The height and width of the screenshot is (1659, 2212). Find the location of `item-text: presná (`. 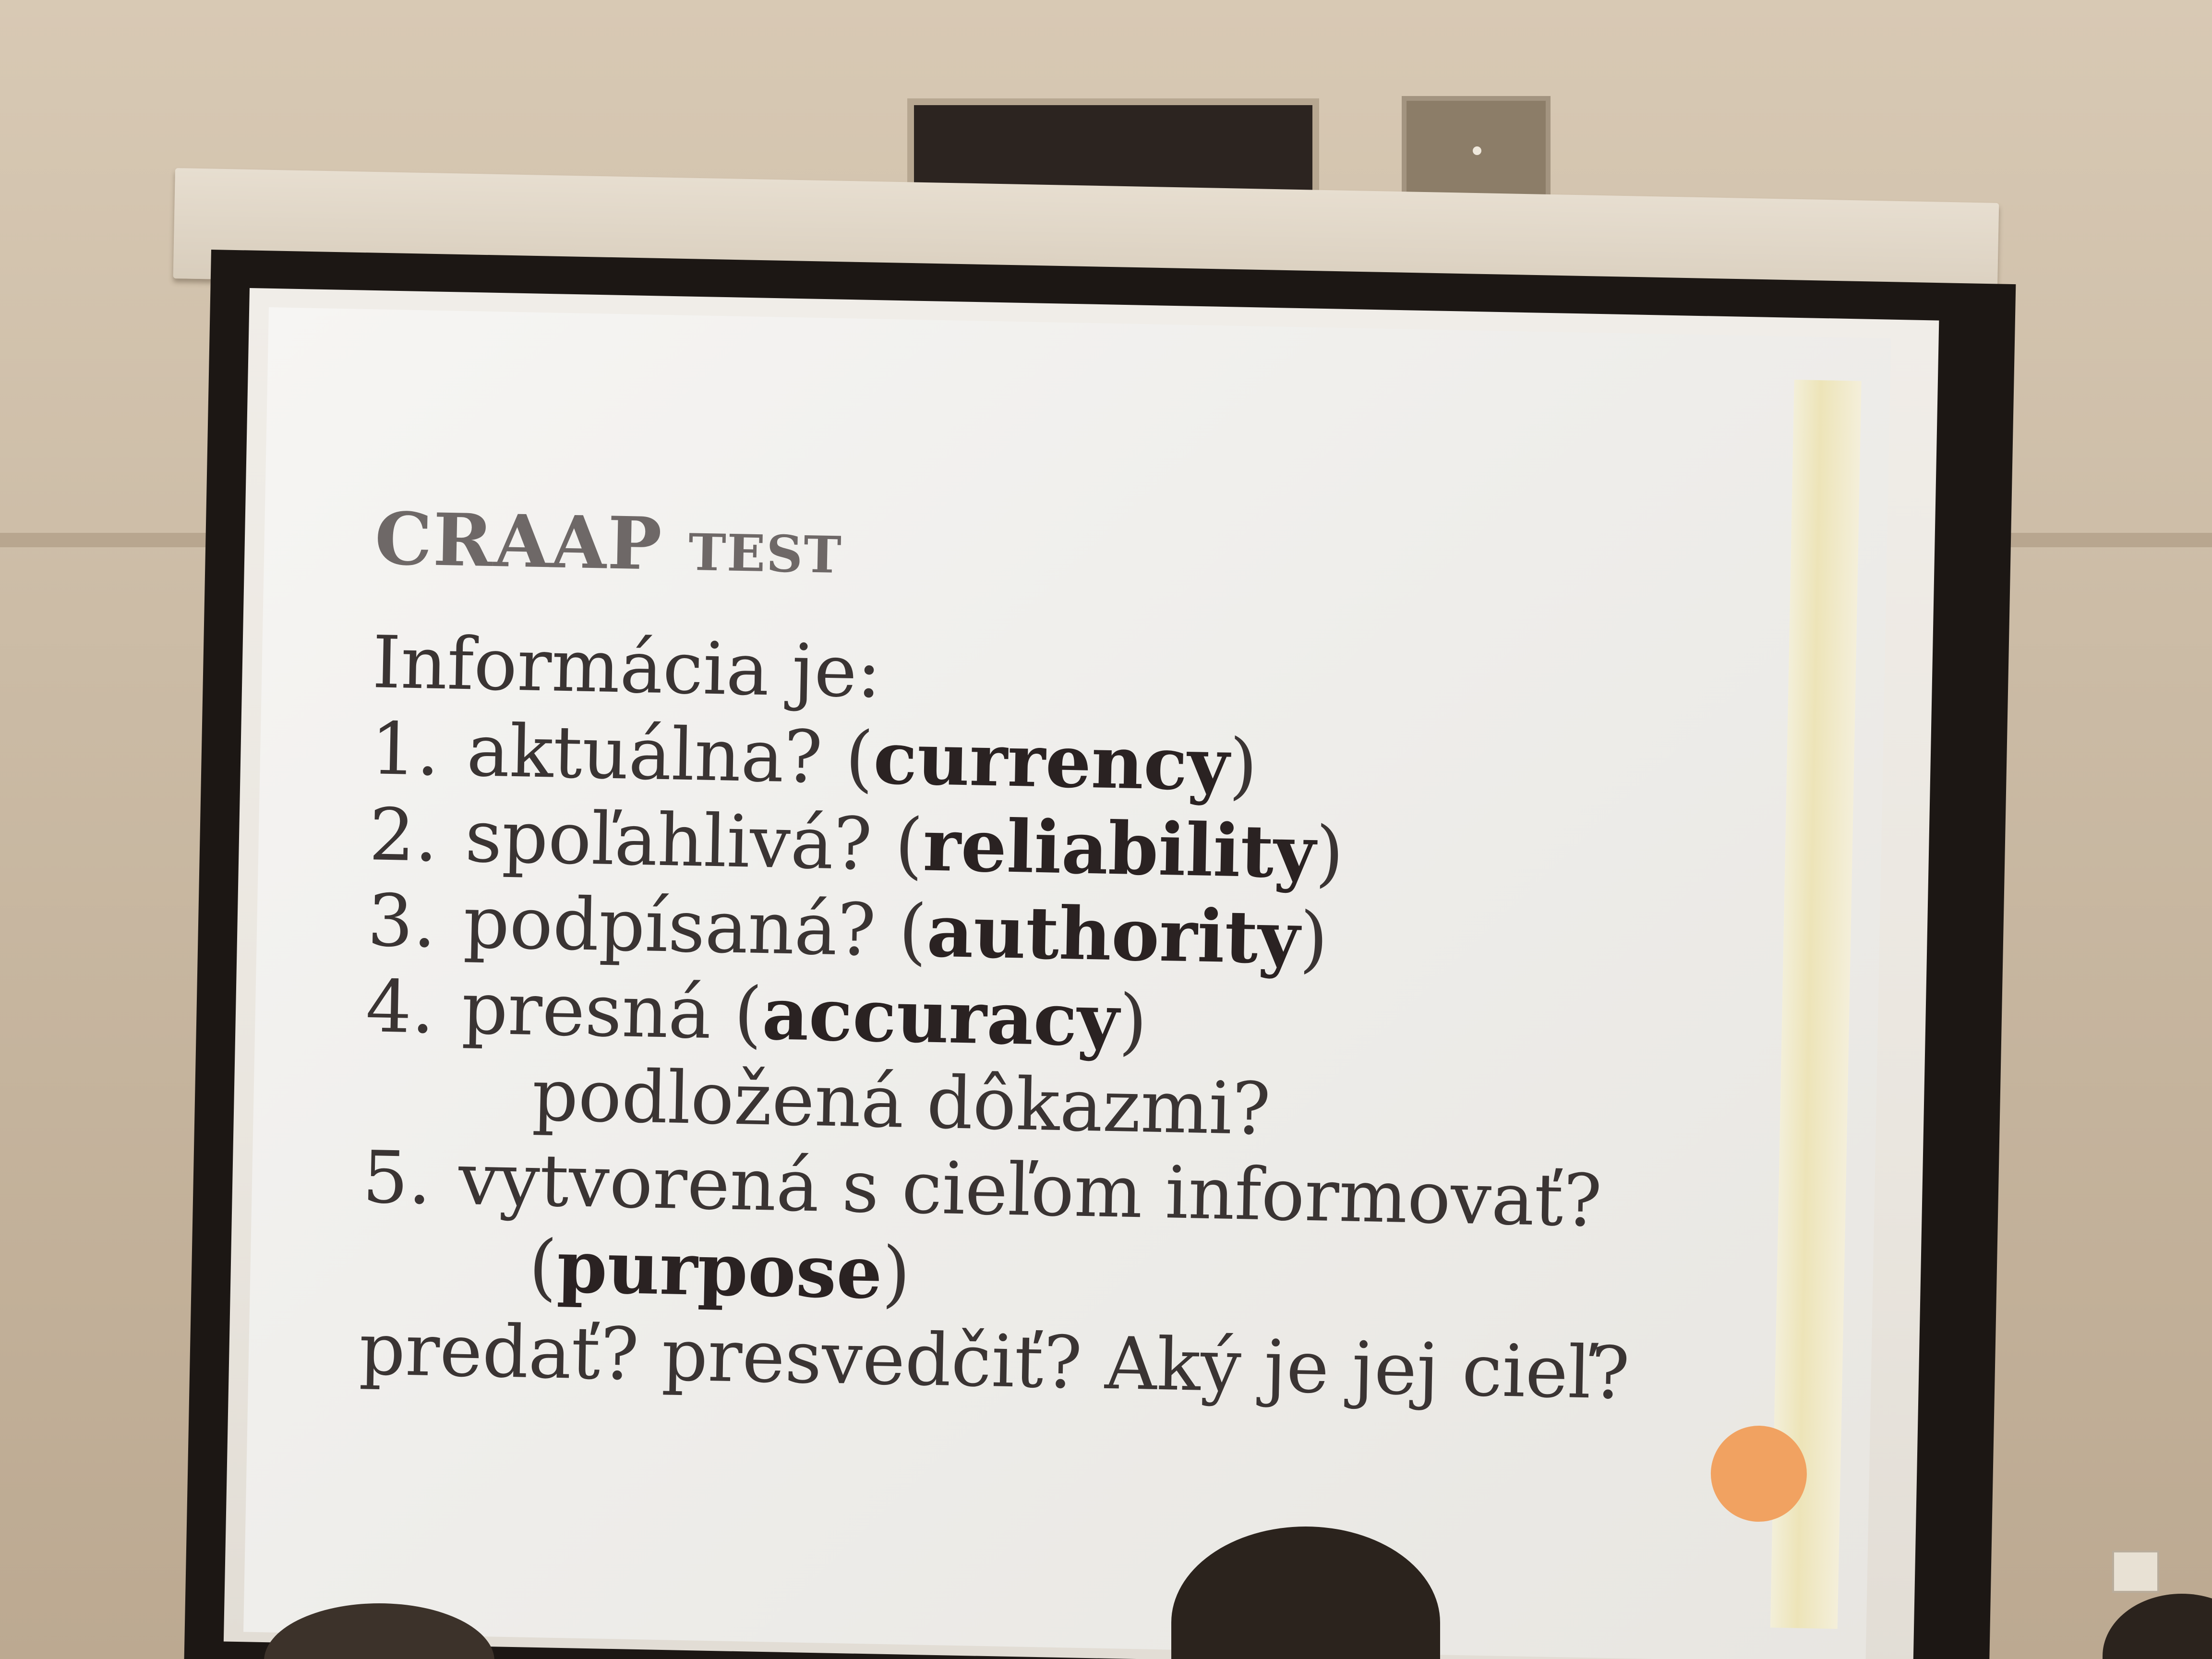

item-text: presná ( is located at coordinates (612, 1012).